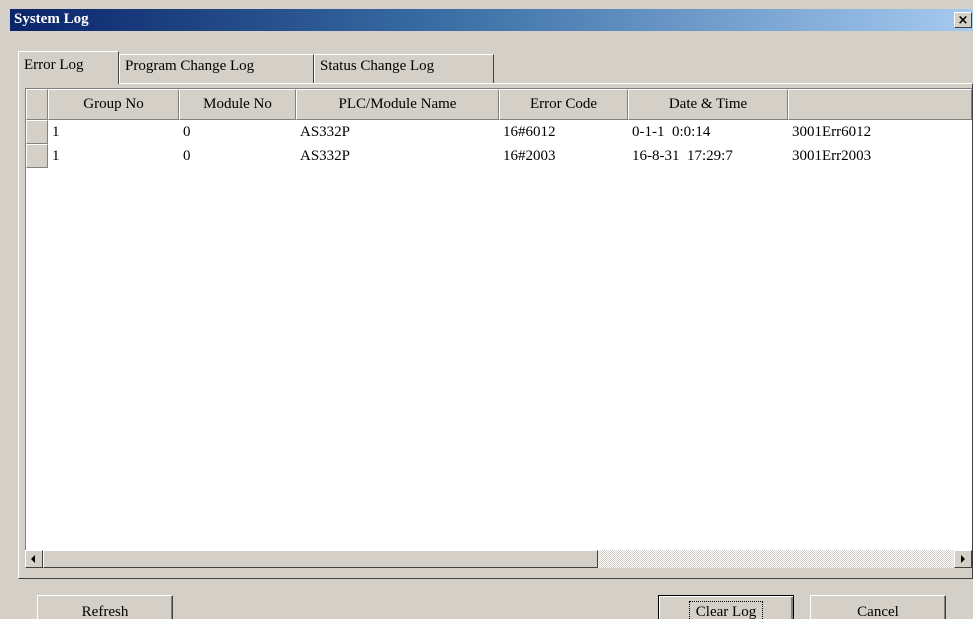 Image resolution: width=973 pixels, height=619 pixels. Describe the element at coordinates (963, 20) in the screenshot. I see `close-icon: ×` at that location.